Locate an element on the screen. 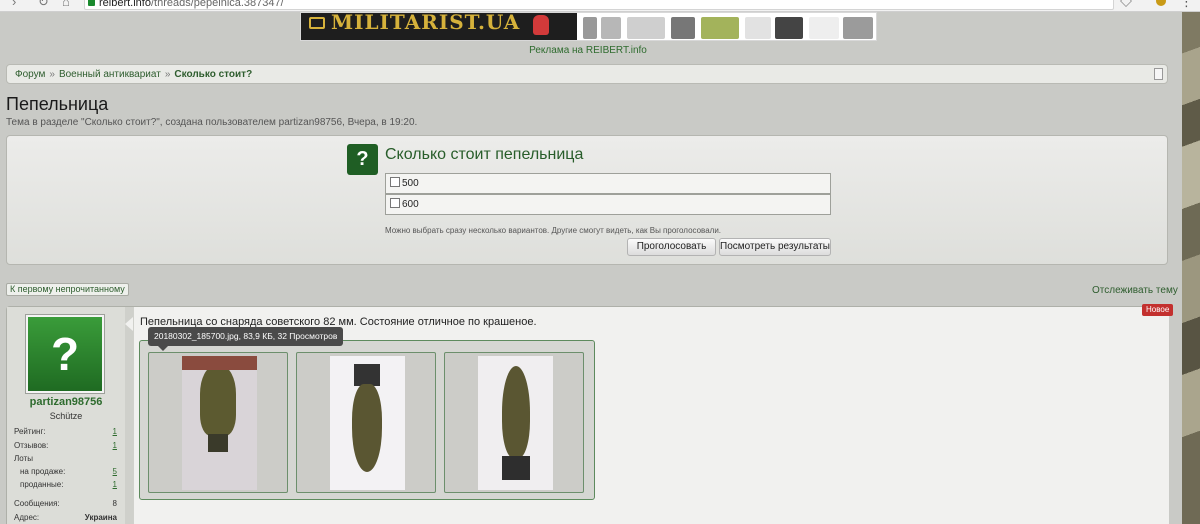 The width and height of the screenshot is (1200, 524). bookmark-star-icon is located at coordinates (1126, 3).